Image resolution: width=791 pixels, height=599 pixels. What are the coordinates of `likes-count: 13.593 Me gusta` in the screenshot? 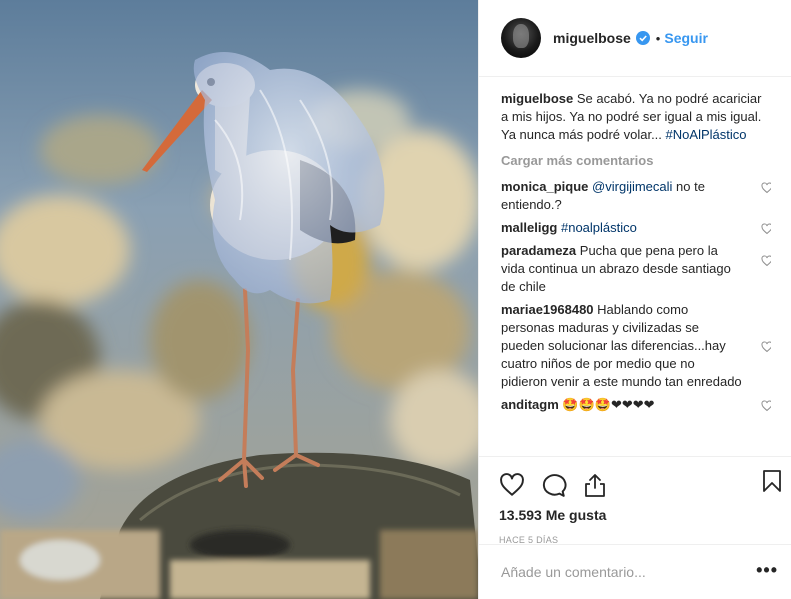 It's located at (645, 515).